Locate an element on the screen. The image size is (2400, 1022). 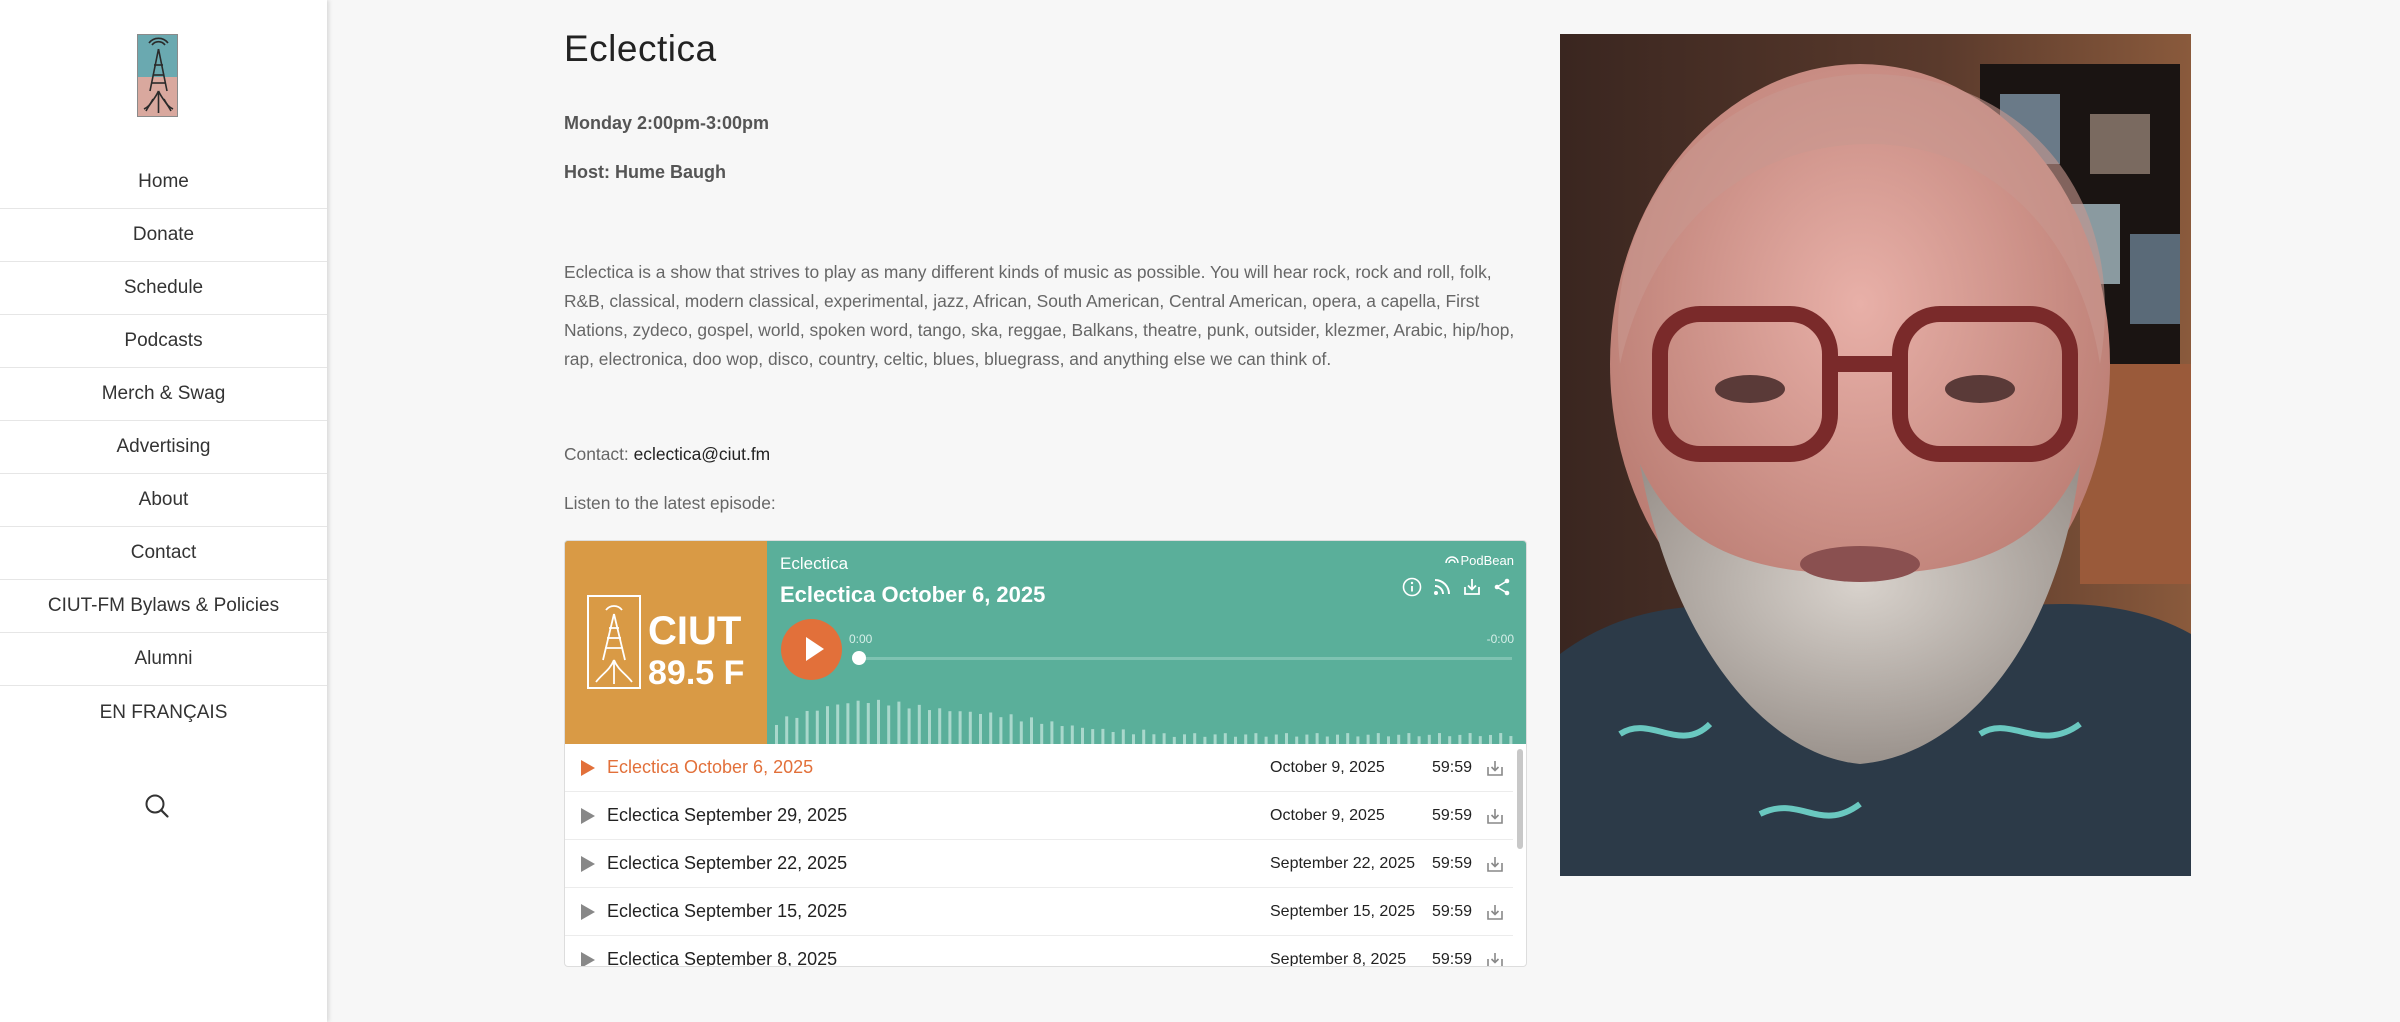
episode-list-scrollbar is located at coordinates (1520, 799).